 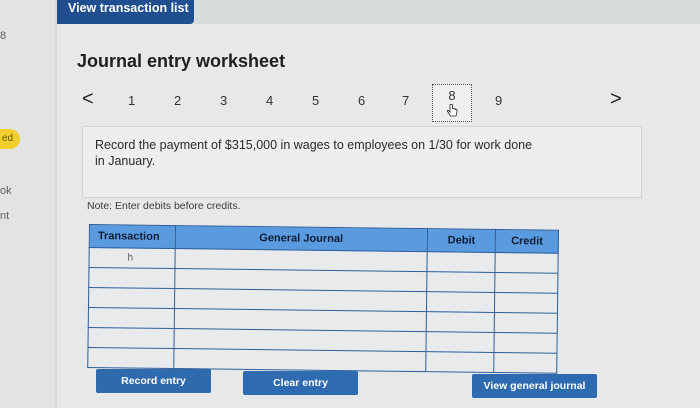 I want to click on clear-entry-button: Clear entry, so click(x=300, y=383).